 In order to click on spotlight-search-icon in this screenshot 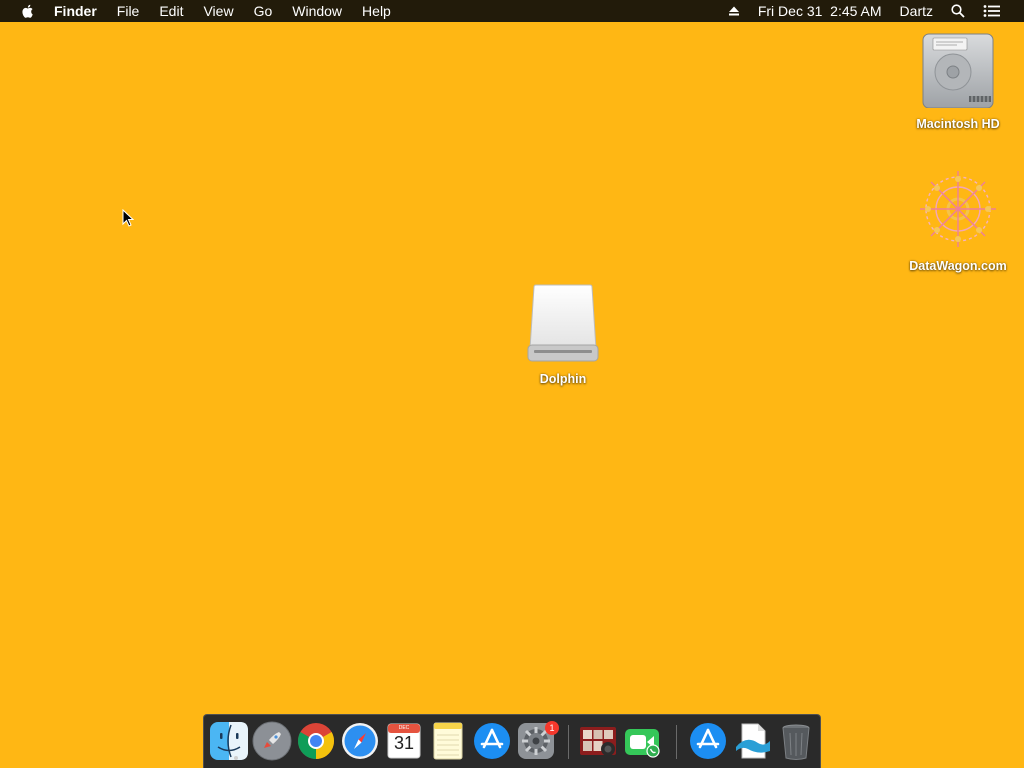, I will do `click(958, 11)`.